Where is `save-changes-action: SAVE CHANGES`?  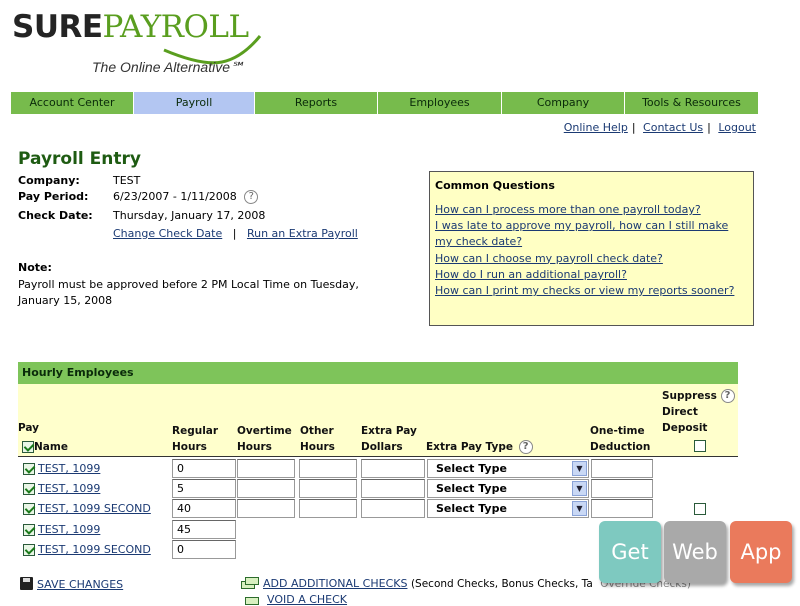 save-changes-action: SAVE CHANGES is located at coordinates (71, 584).